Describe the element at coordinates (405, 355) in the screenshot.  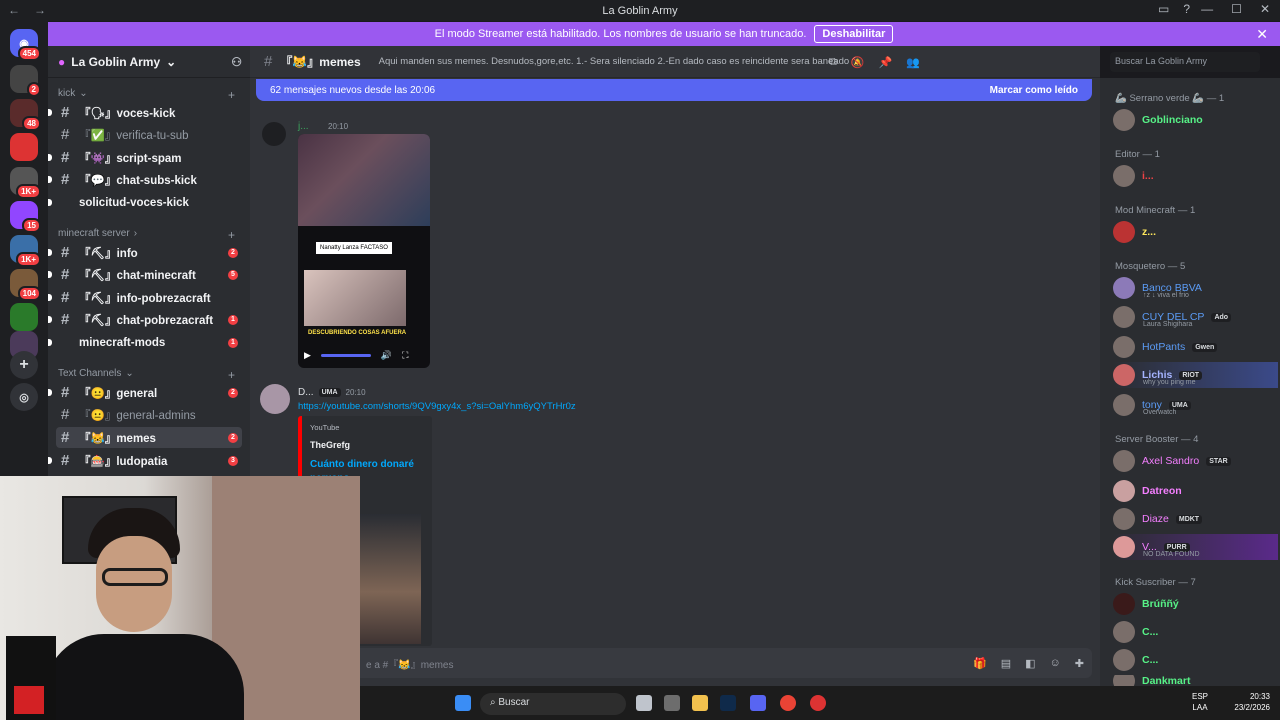
I see `fullscreen-icon: ⛶` at that location.